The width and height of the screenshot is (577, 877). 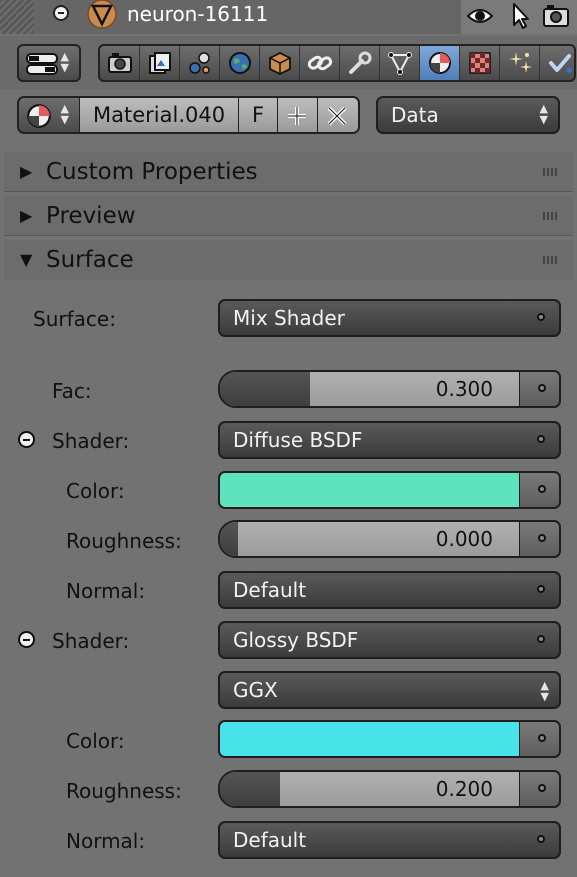 What do you see at coordinates (389, 590) in the screenshot?
I see `shader1-normal-dropdown: Default` at bounding box center [389, 590].